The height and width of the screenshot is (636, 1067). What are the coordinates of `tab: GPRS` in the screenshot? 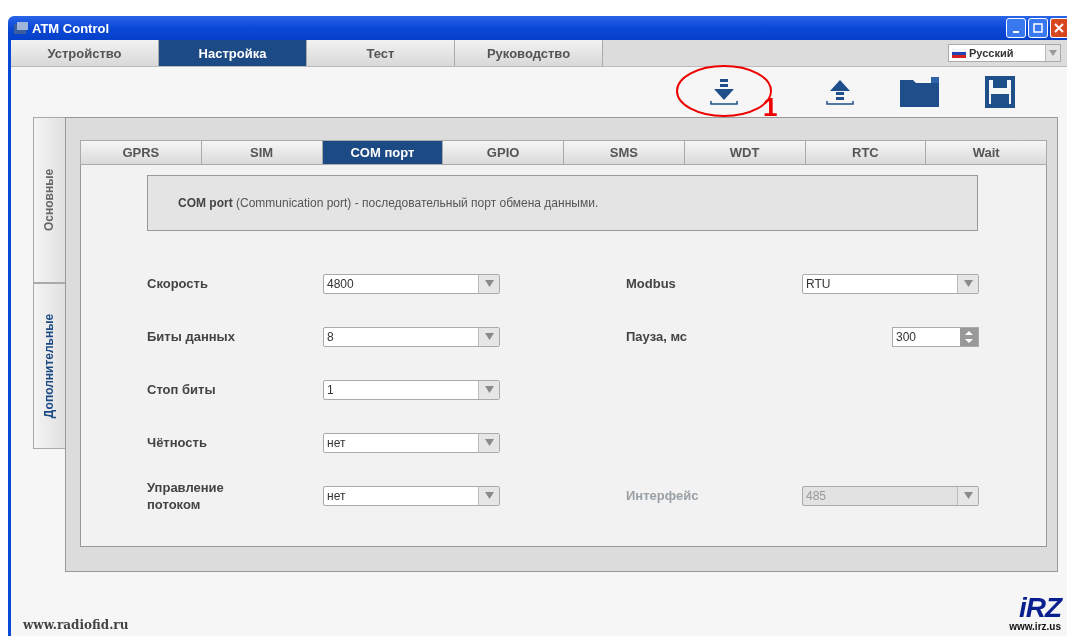 It's located at (141, 152).